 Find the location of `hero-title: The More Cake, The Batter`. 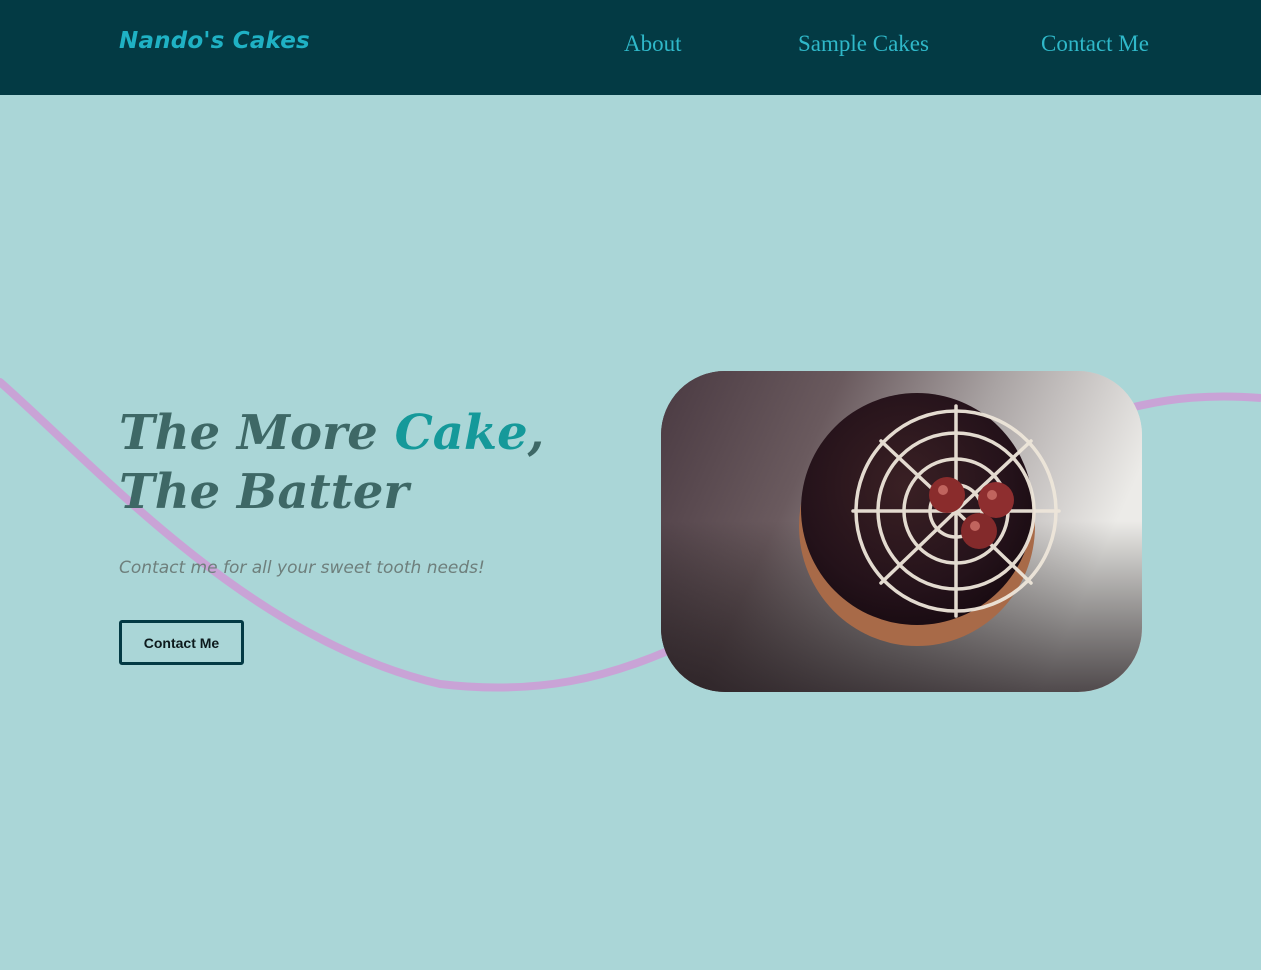

hero-title: The More Cake, The Batter is located at coordinates (331, 463).